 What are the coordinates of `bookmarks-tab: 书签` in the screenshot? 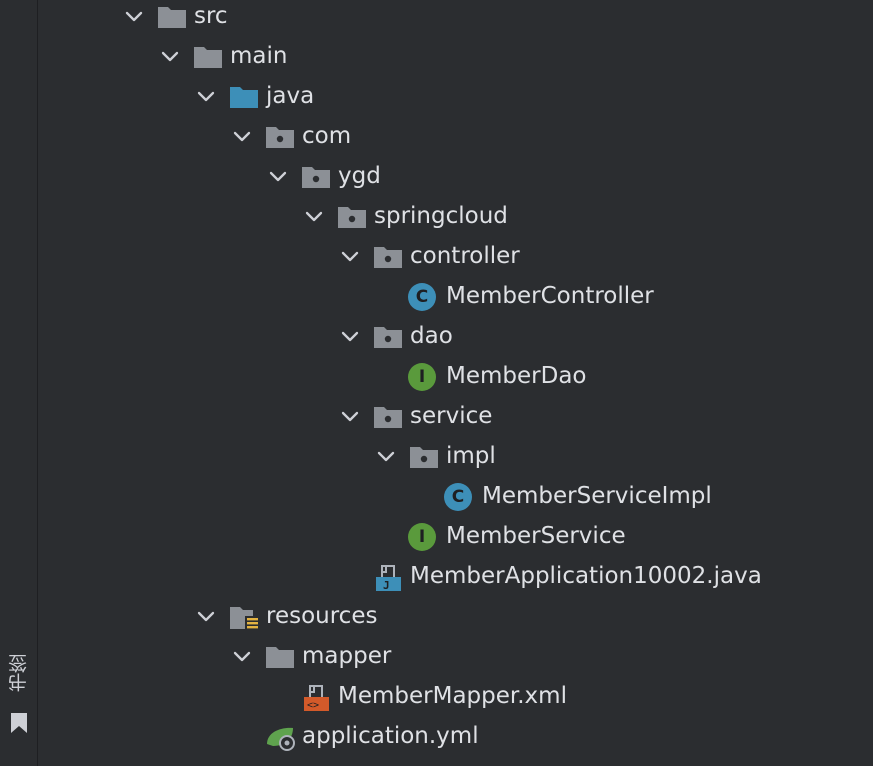 It's located at (18, 695).